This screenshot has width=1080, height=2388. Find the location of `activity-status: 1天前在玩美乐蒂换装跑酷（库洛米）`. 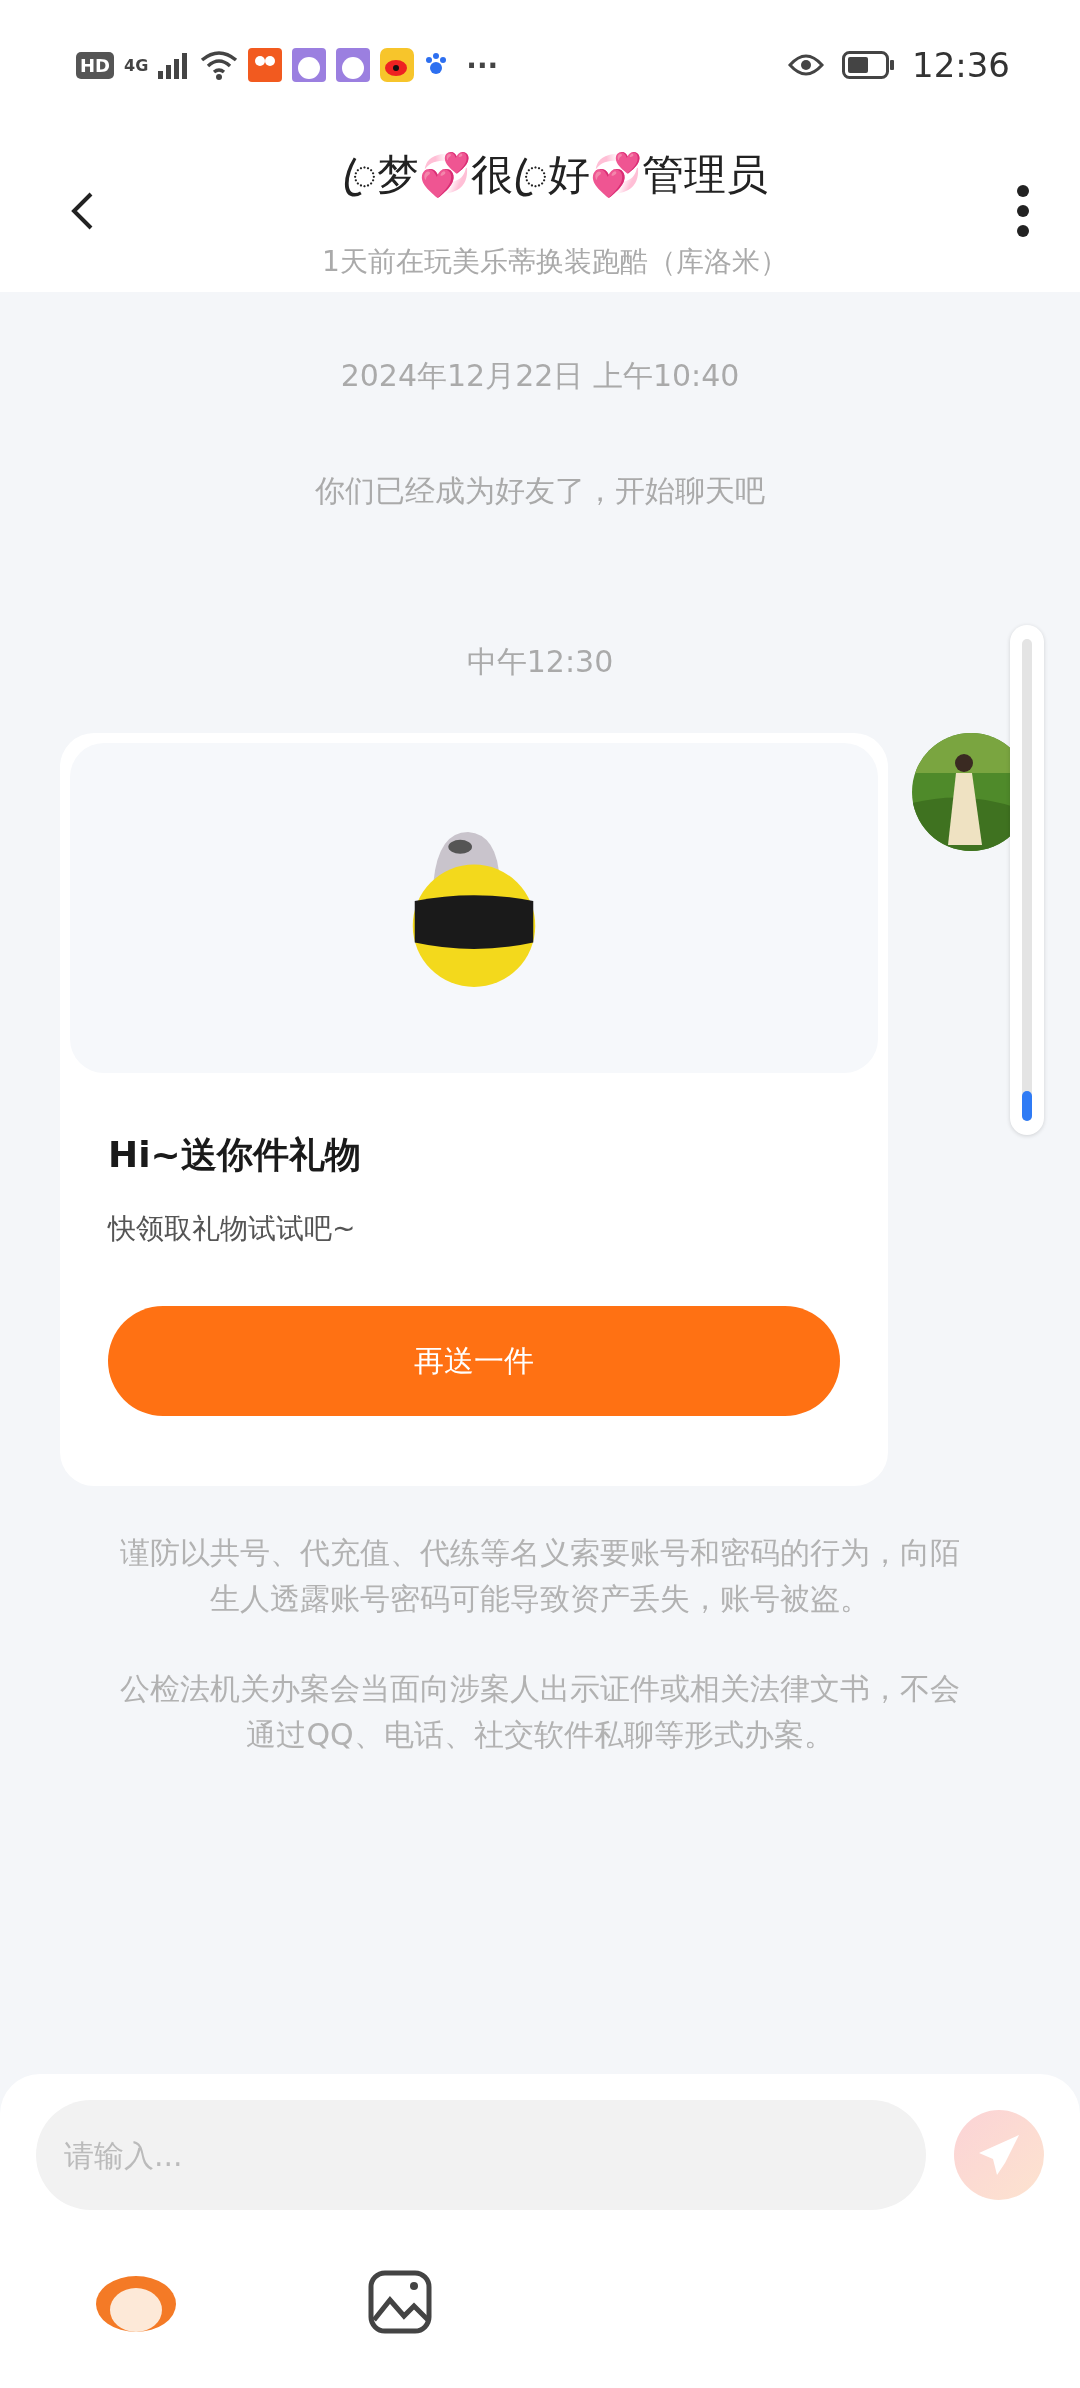

activity-status: 1天前在玩美乐蒂换装跑酷（库洛米） is located at coordinates (555, 261).